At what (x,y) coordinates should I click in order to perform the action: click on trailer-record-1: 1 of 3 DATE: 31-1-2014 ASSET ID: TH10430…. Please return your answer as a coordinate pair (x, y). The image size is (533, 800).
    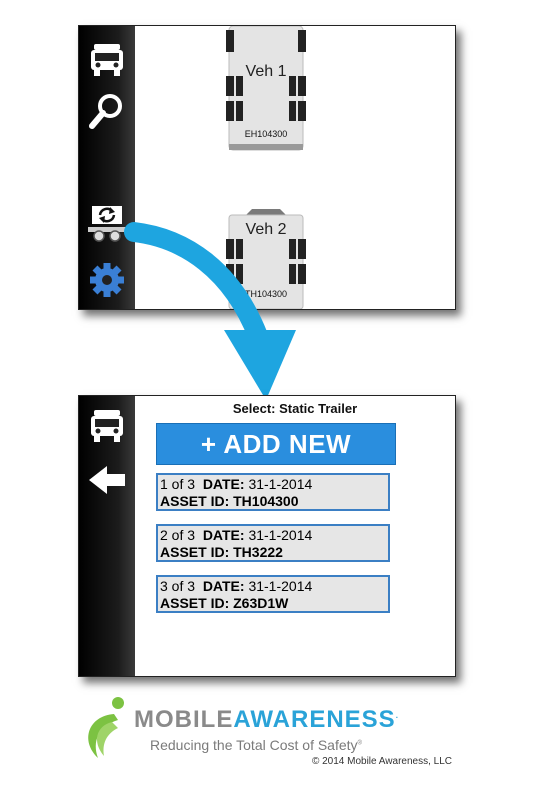
    Looking at the image, I should click on (273, 492).